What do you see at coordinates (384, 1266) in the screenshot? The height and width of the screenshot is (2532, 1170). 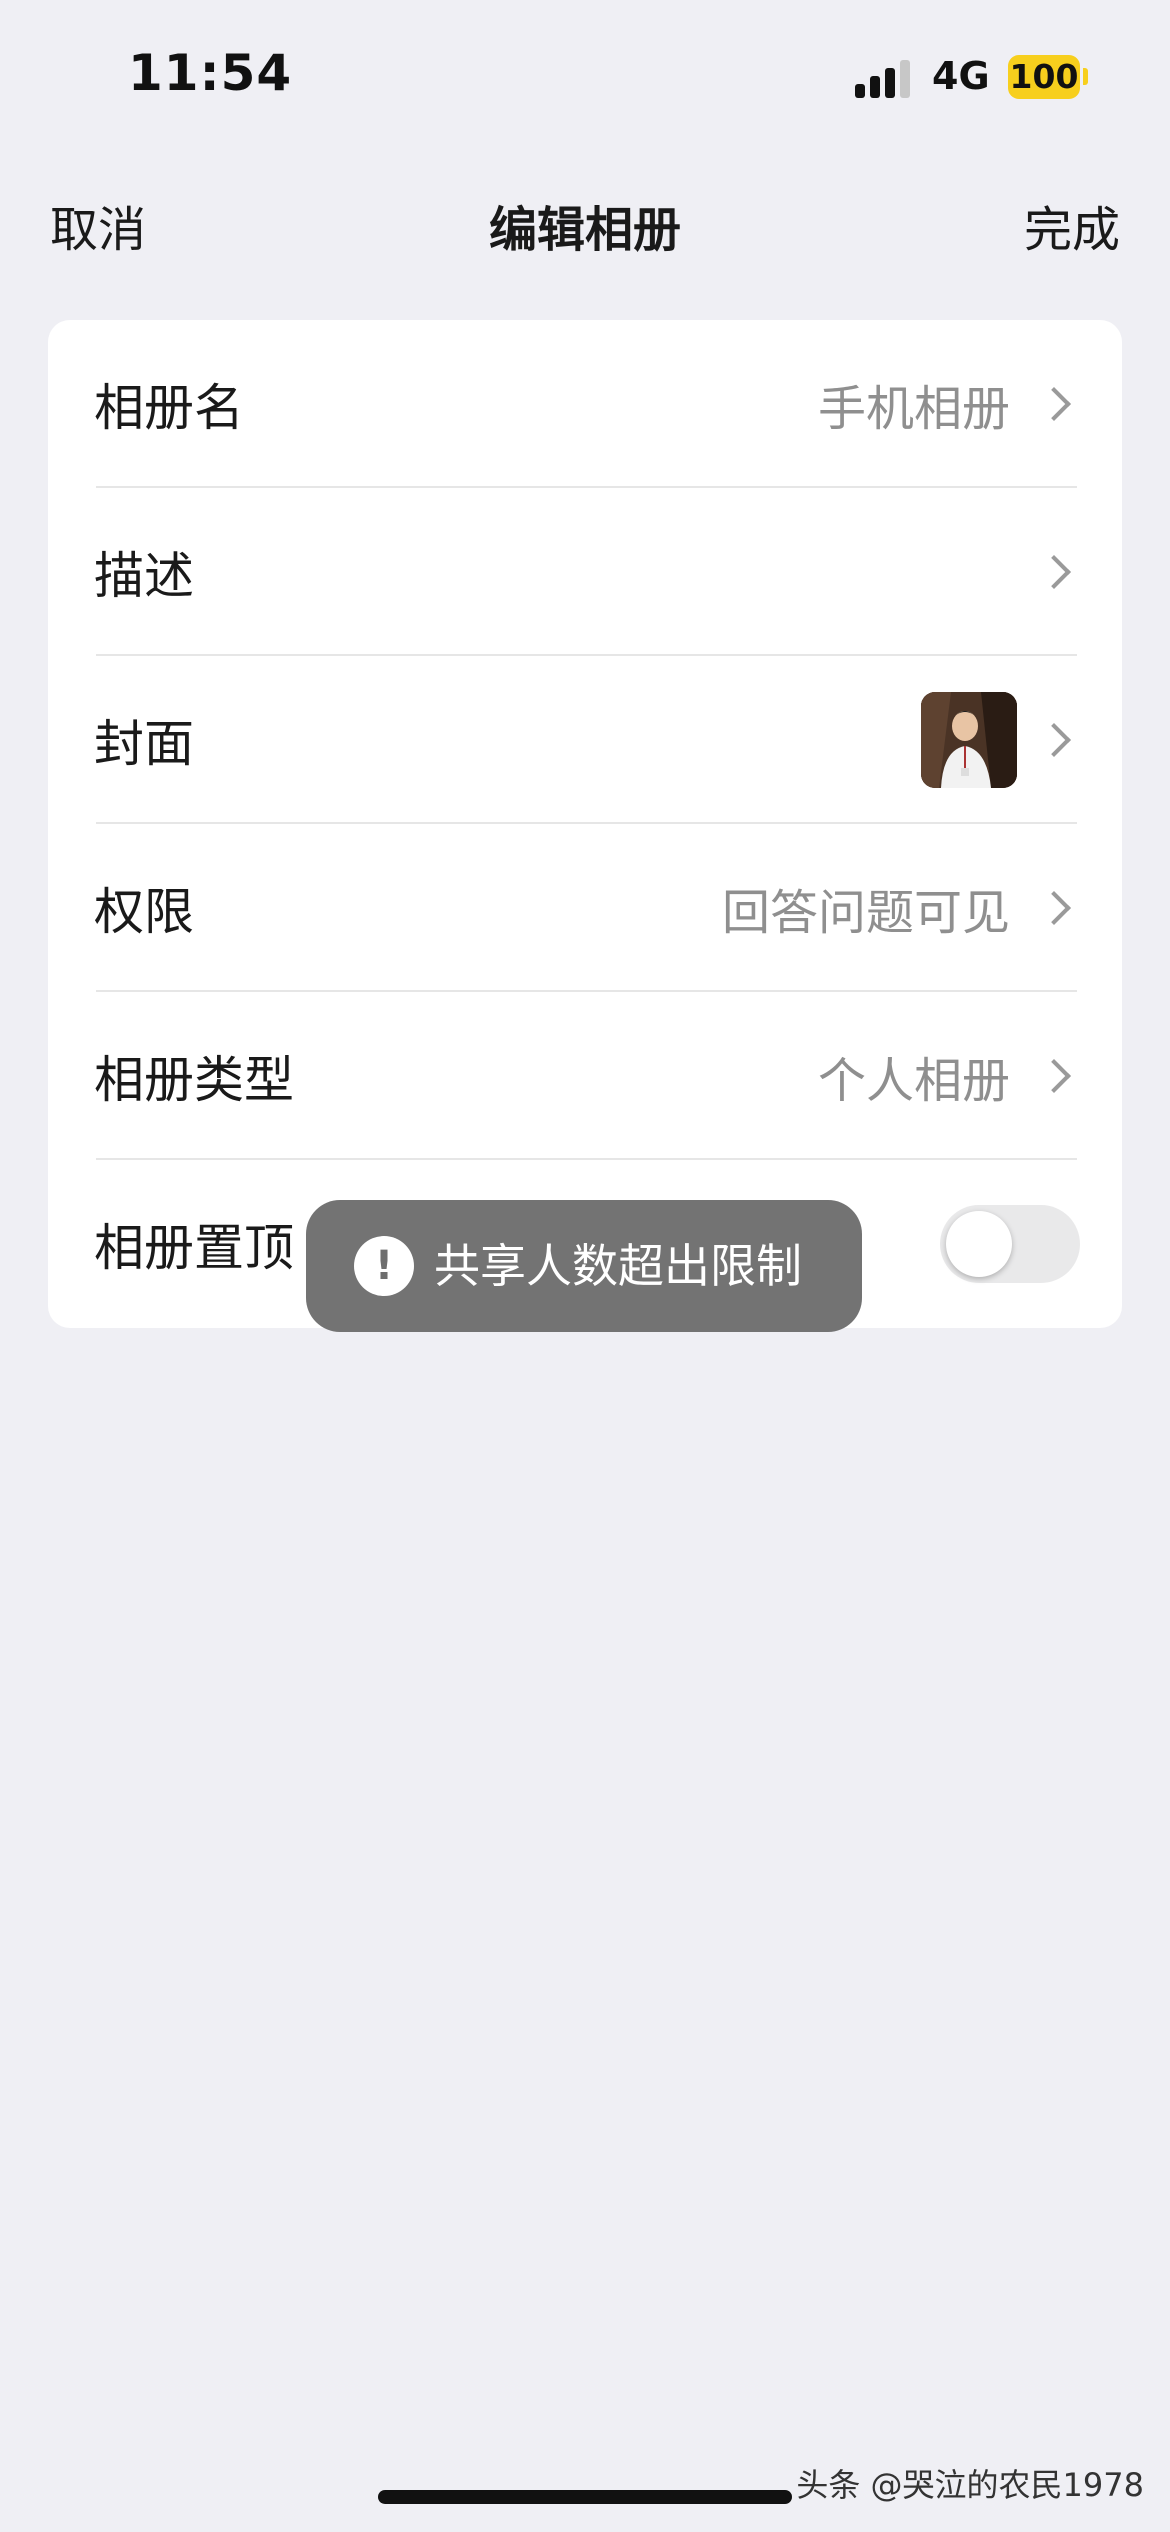 I see `exclamation-icon: !` at bounding box center [384, 1266].